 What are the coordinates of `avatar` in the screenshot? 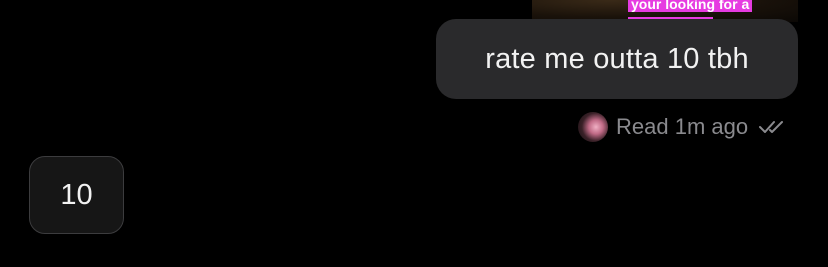 It's located at (593, 127).